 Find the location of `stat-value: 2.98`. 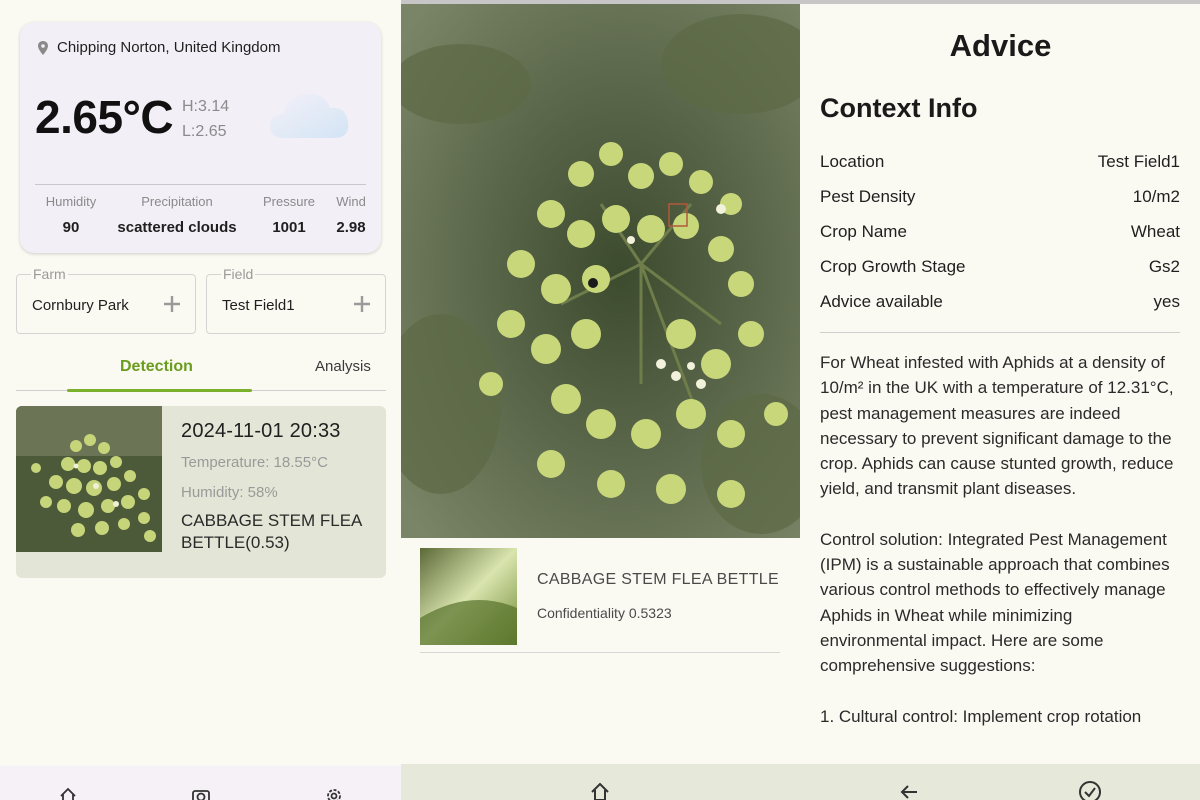

stat-value: 2.98 is located at coordinates (351, 227).